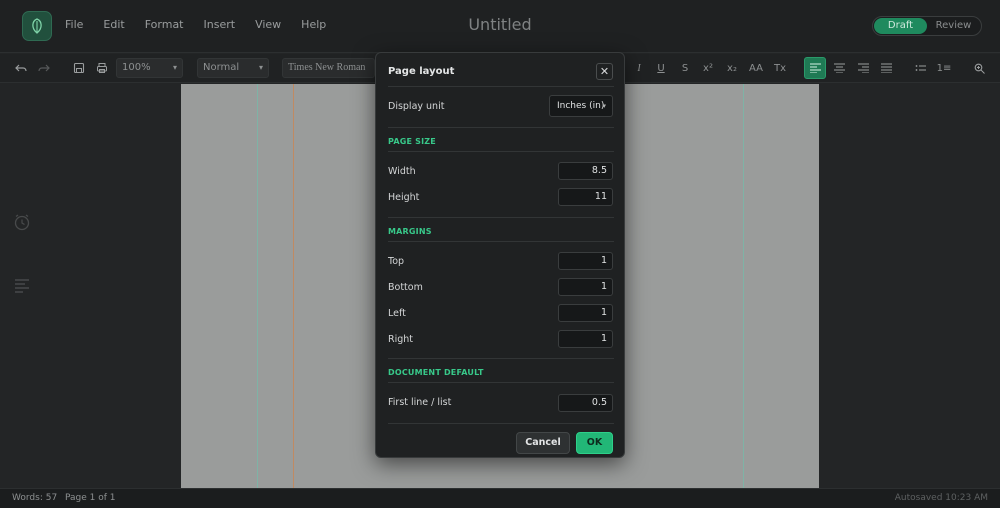  I want to click on display-unit-select: Inches (in) ▾, so click(581, 106).